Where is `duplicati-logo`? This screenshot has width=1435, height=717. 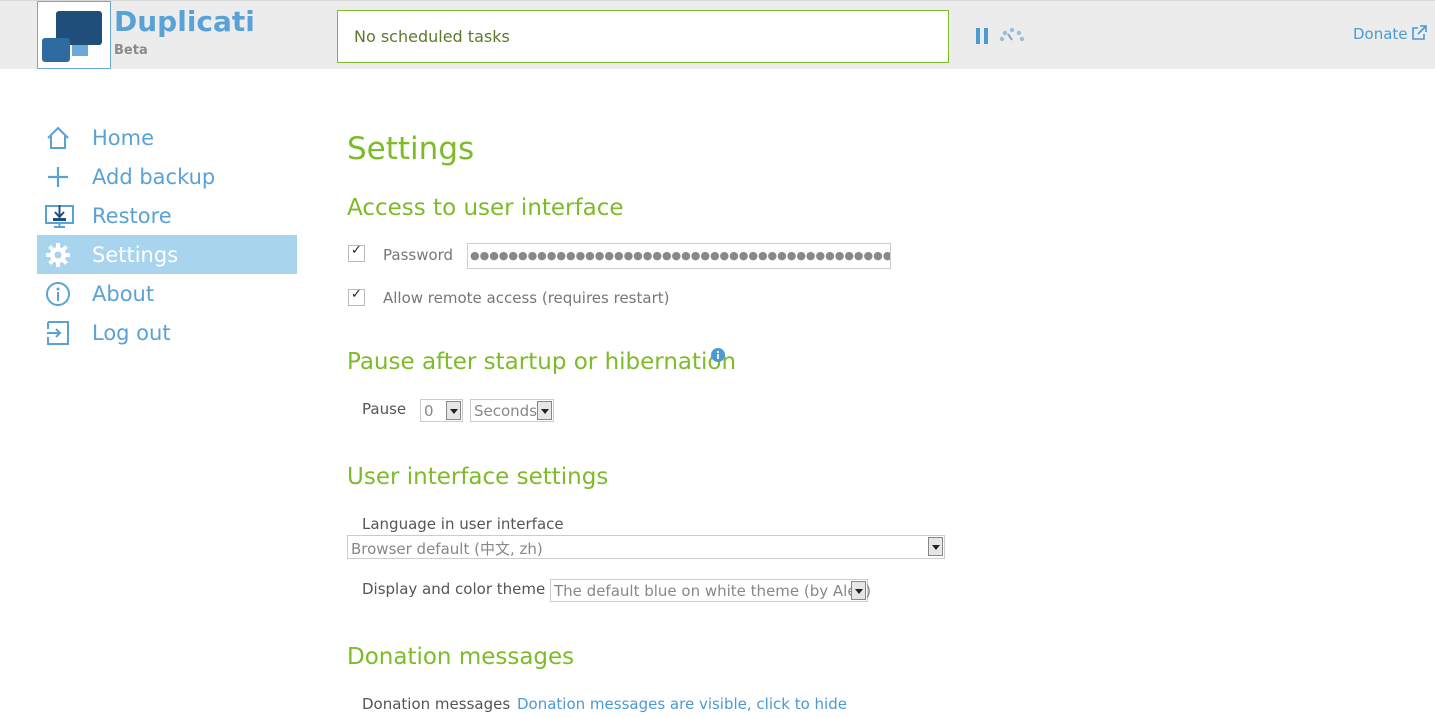 duplicati-logo is located at coordinates (74, 35).